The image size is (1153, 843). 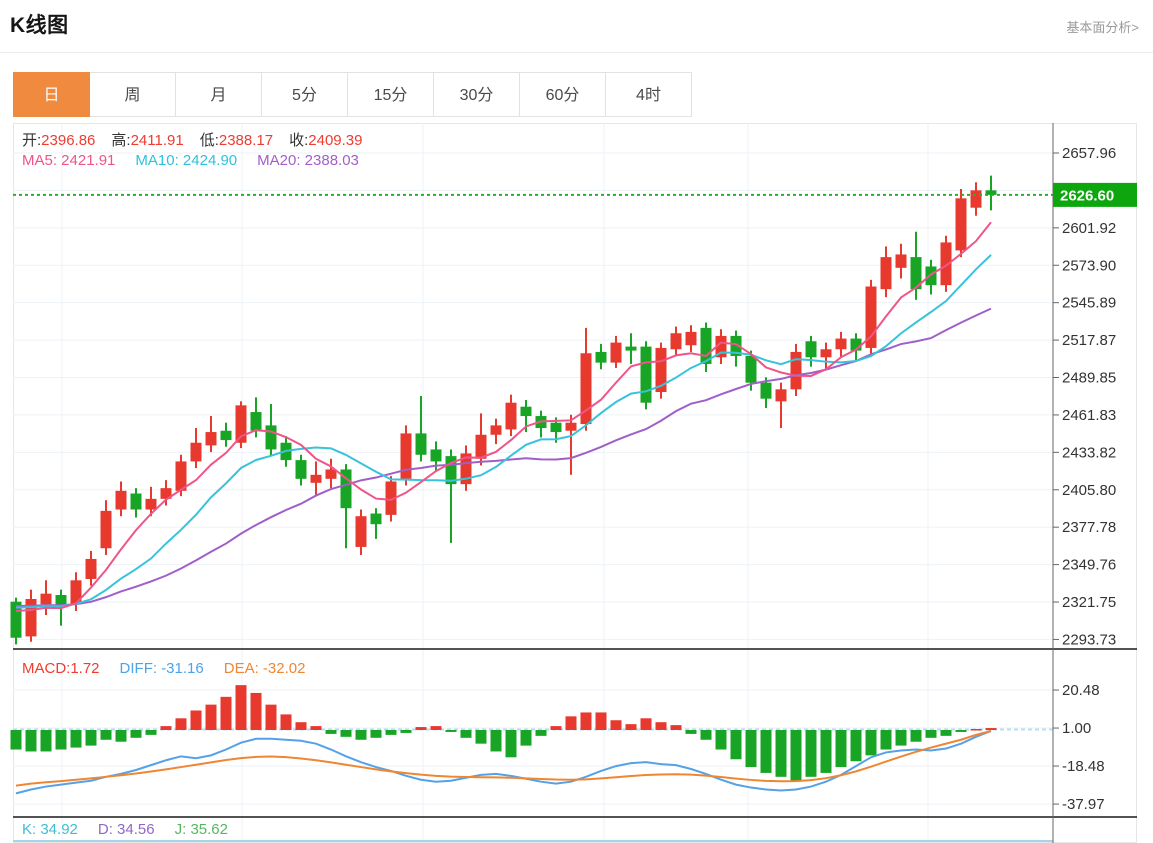 I want to click on tab-15min: 15分, so click(x=391, y=94).